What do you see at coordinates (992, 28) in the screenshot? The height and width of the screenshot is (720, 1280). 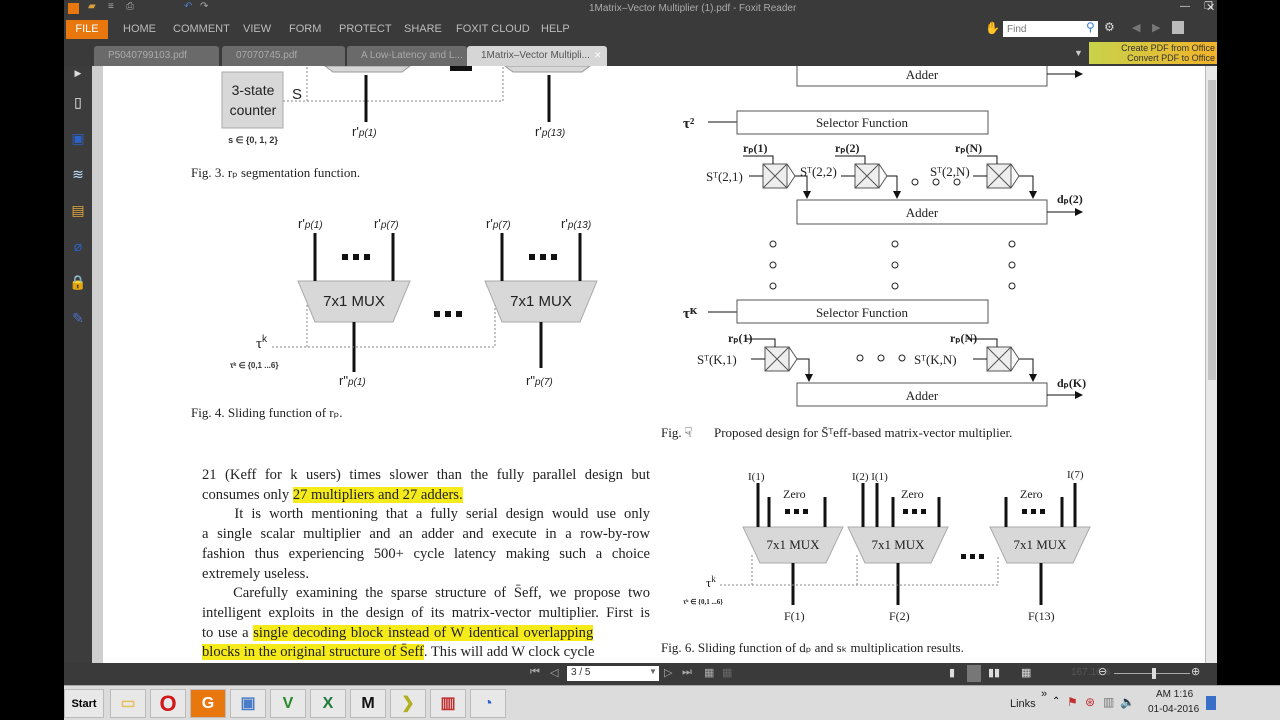 I see `hand-tool-icon: ✋` at bounding box center [992, 28].